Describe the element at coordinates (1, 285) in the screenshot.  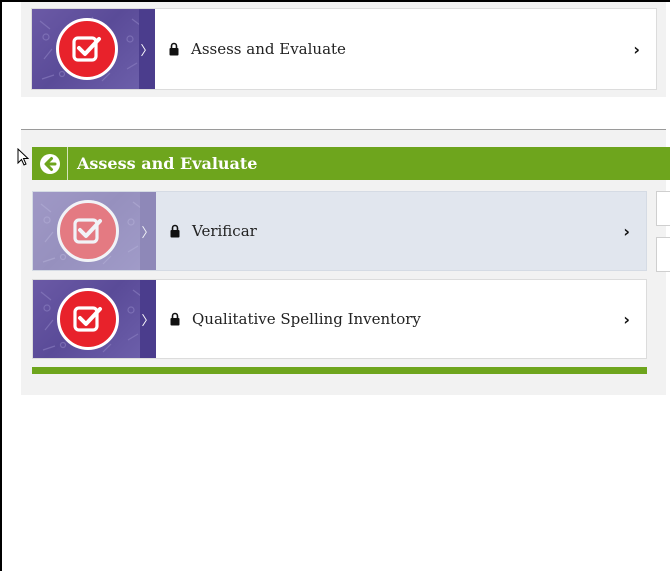
I see `window-frame-left` at that location.